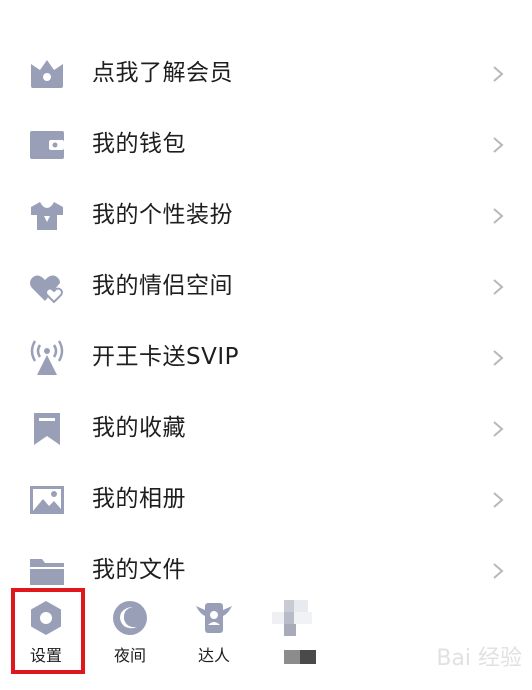 This screenshot has width=532, height=690. I want to click on moon-icon, so click(130, 618).